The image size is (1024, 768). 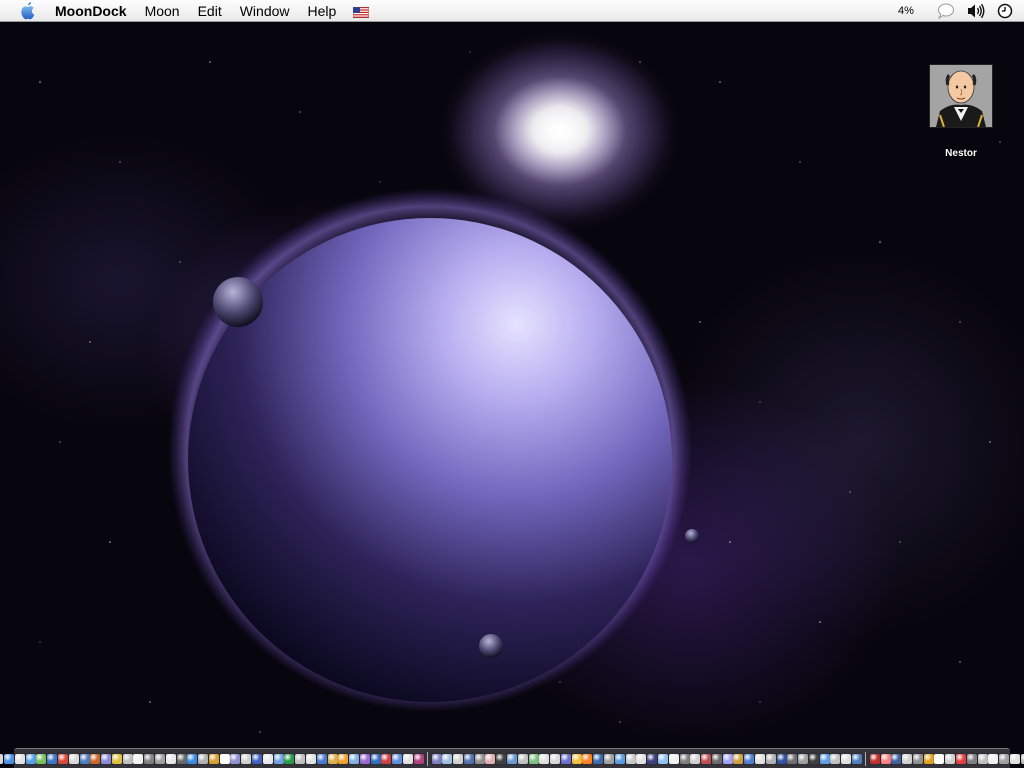 What do you see at coordinates (946, 11) in the screenshot?
I see `speech-bubble-icon` at bounding box center [946, 11].